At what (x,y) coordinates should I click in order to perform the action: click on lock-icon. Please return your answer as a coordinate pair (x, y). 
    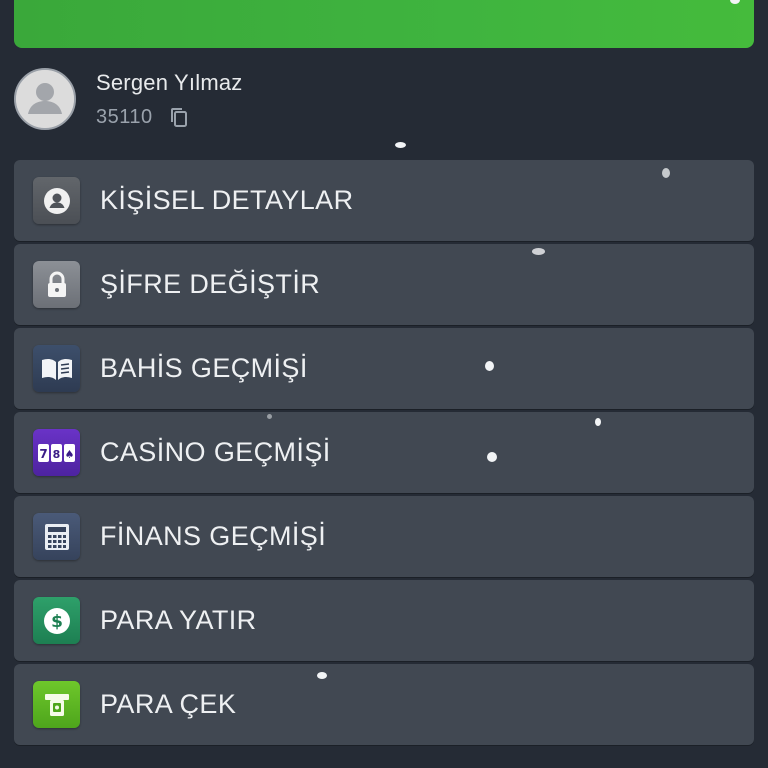
    Looking at the image, I should click on (56, 284).